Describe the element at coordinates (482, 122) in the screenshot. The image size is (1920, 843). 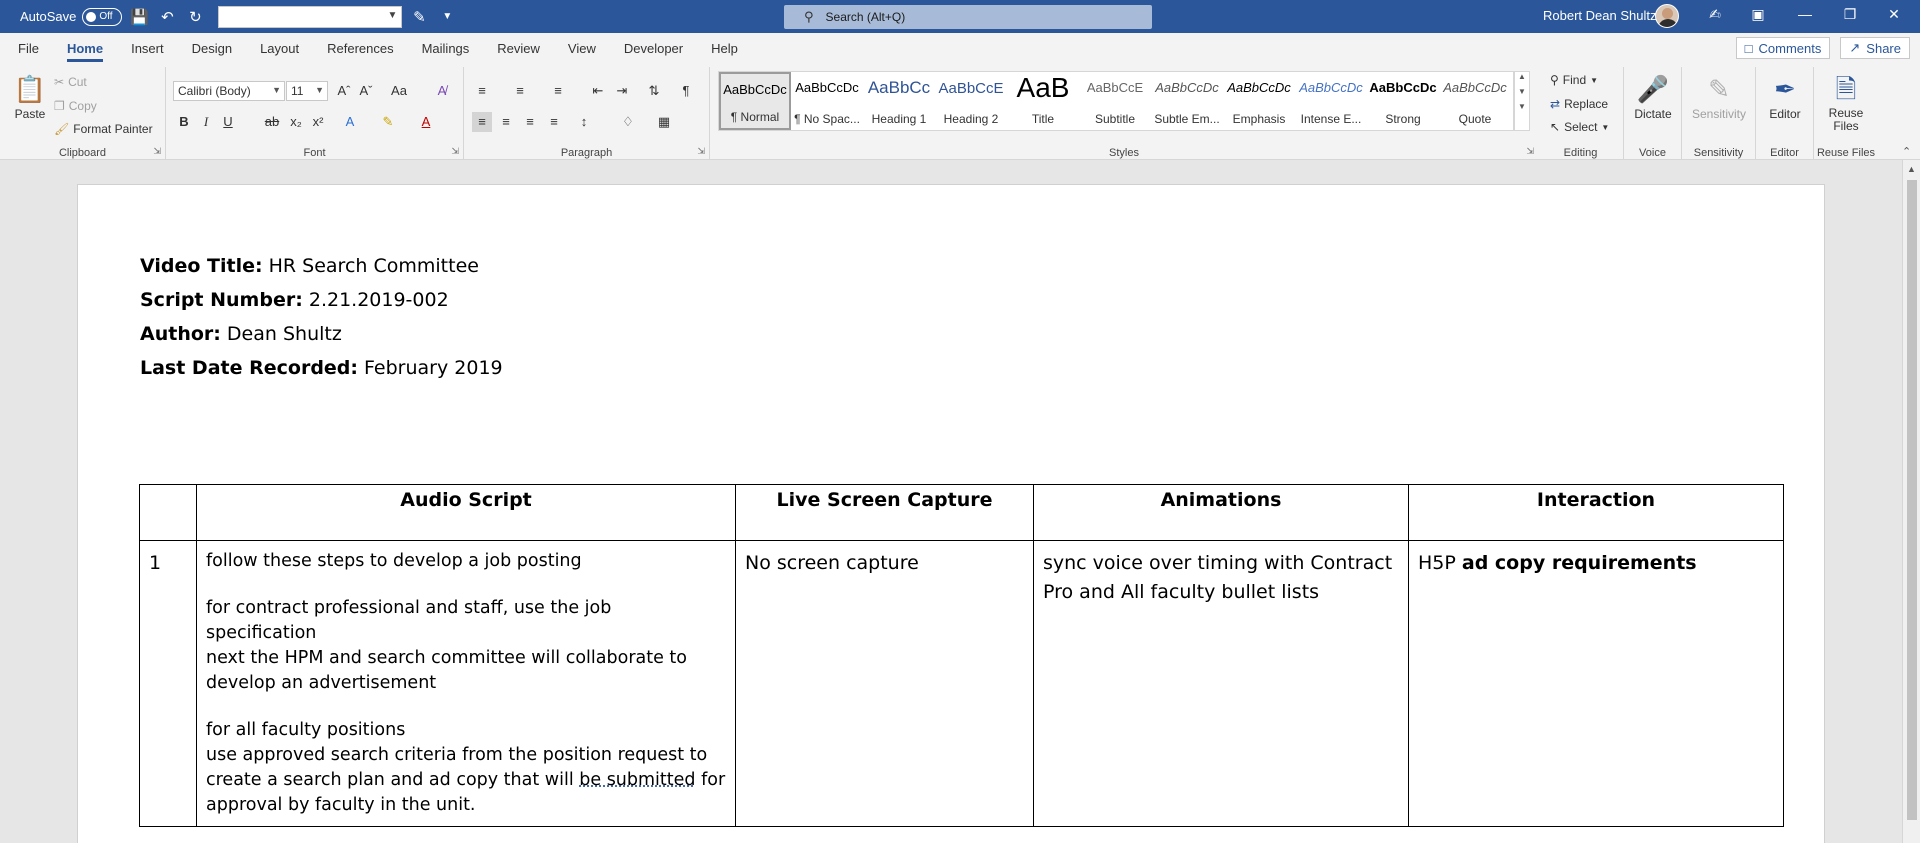
I see `align-left-icon: ≡` at that location.